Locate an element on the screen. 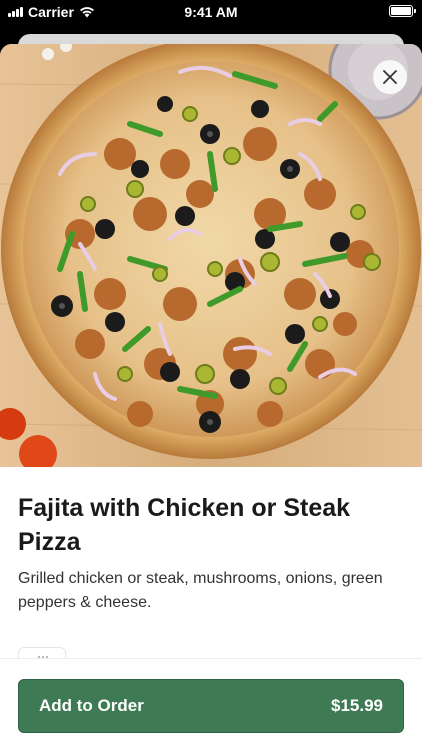 Image resolution: width=422 pixels, height=750 pixels. item-title: Fajita with Chicken or Steak Pizza is located at coordinates (184, 525).